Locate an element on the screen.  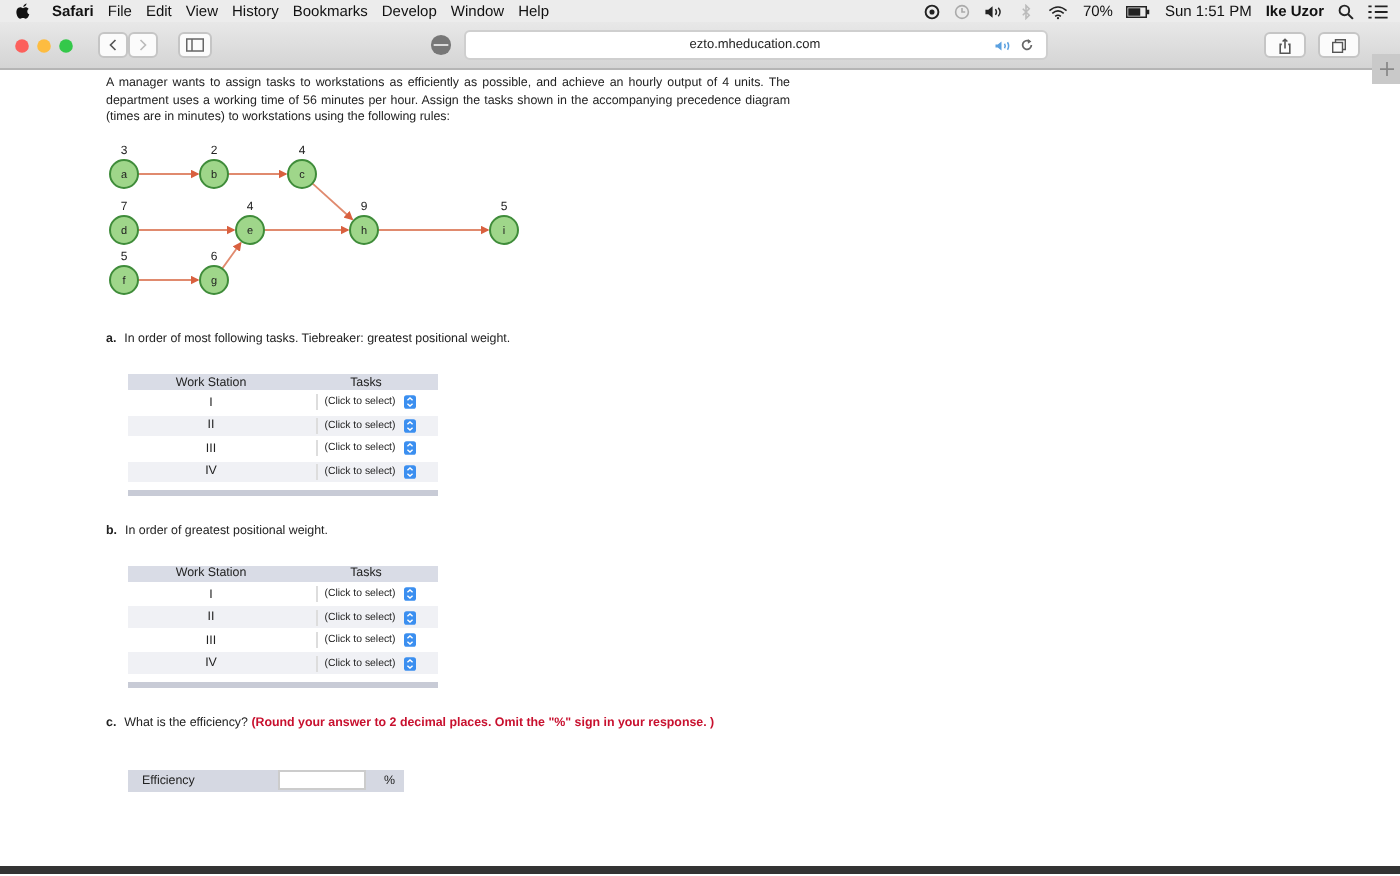
chevron-left-icon is located at coordinates (113, 45).